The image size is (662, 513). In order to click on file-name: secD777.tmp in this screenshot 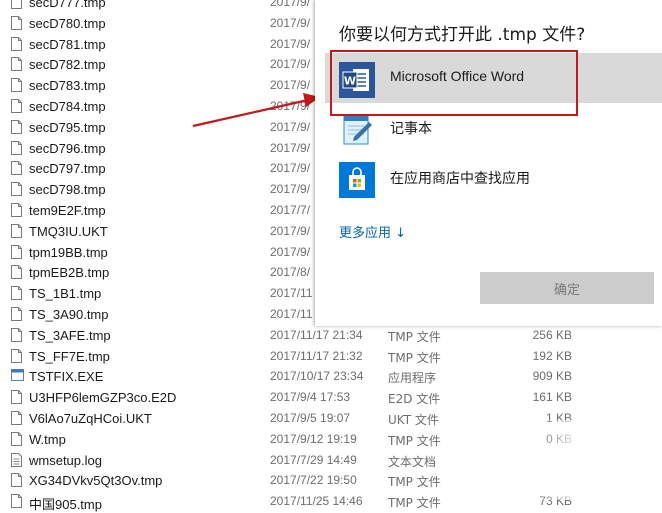, I will do `click(67, 5)`.